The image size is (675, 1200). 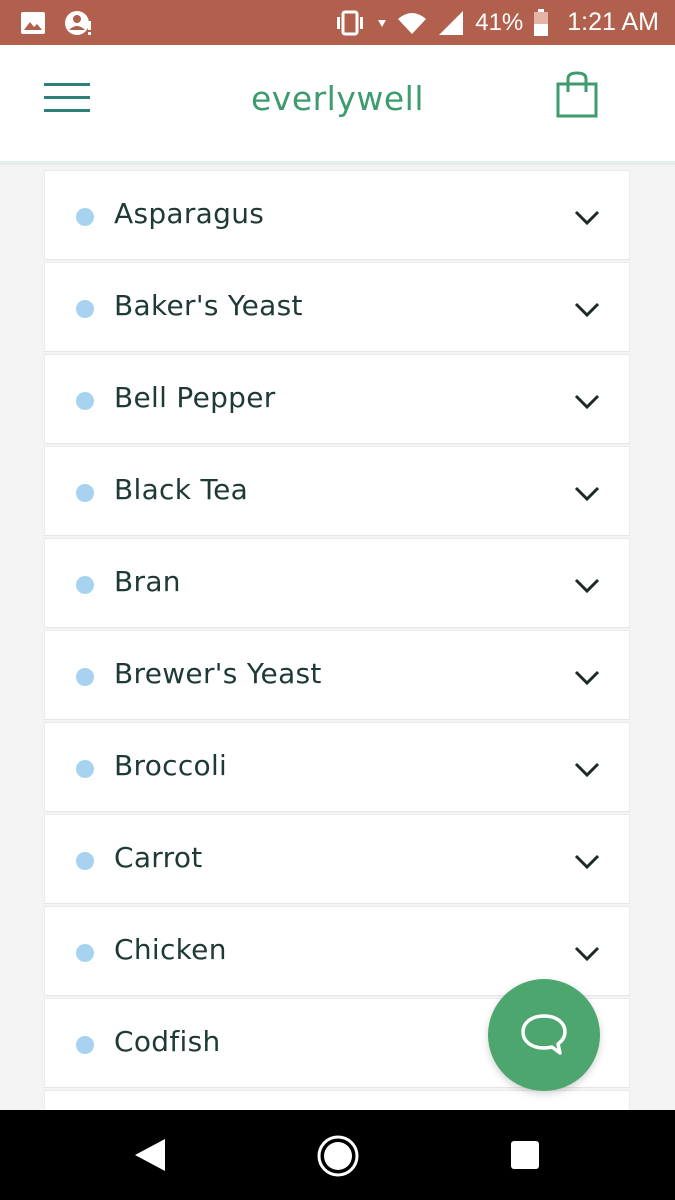 I want to click on image-icon, so click(x=33, y=23).